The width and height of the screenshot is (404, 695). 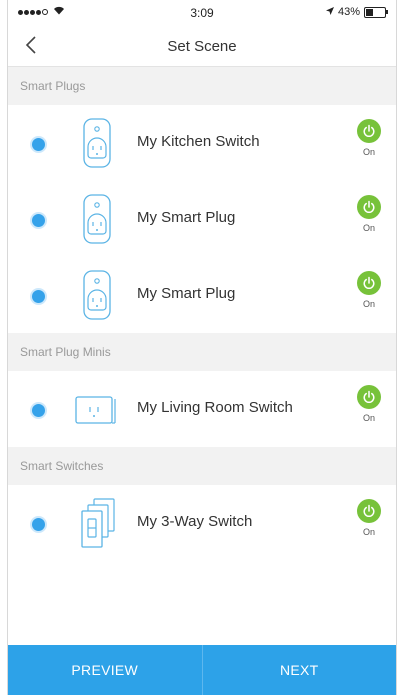 What do you see at coordinates (105, 670) in the screenshot?
I see `preview-button: PREVIEW` at bounding box center [105, 670].